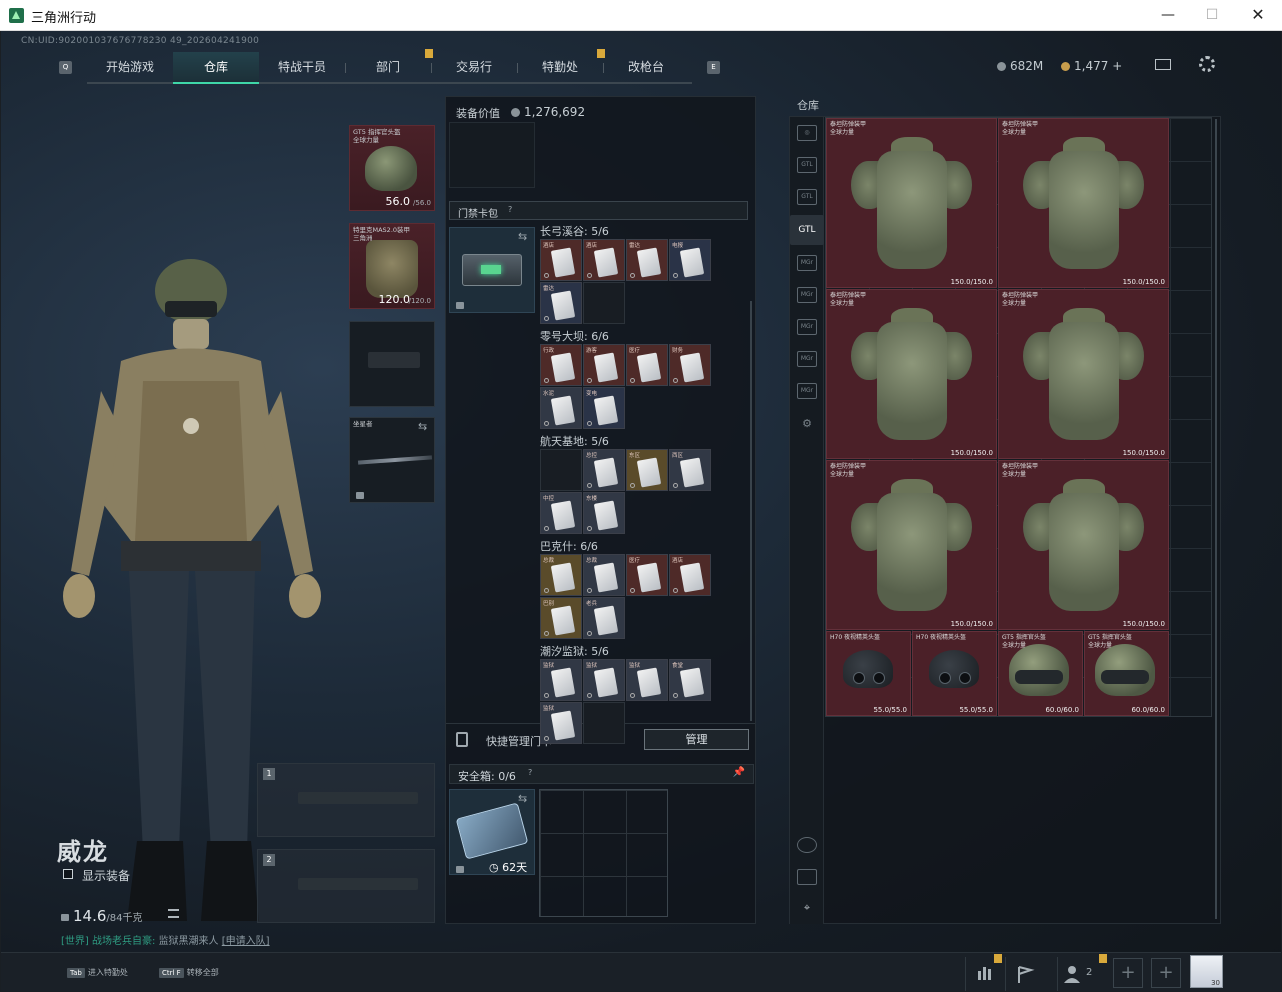  What do you see at coordinates (189, 972) in the screenshot?
I see `hint-transfer-all: Ctrl F 转移全部` at bounding box center [189, 972].